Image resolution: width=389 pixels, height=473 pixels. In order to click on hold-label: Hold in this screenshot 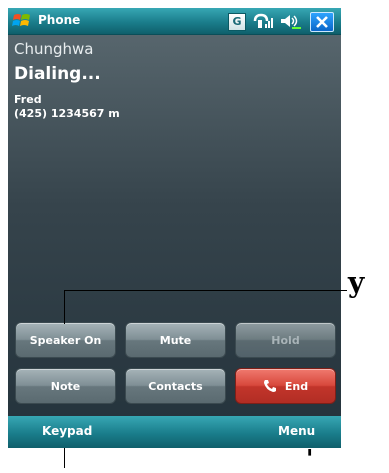, I will do `click(285, 340)`.